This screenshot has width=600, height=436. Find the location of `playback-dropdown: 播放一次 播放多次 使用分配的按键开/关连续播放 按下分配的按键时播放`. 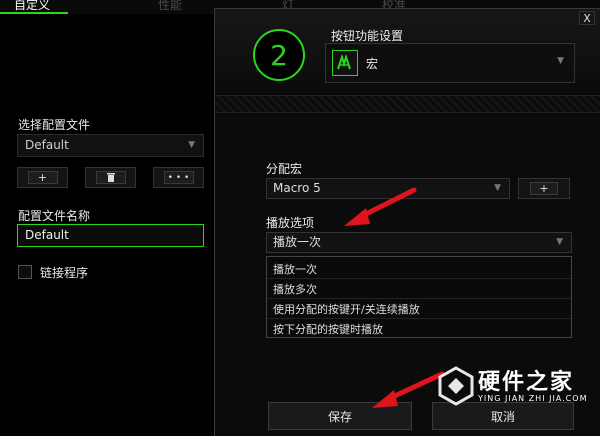

playback-dropdown: 播放一次 播放多次 使用分配的按键开/关连续播放 按下分配的按键时播放 is located at coordinates (419, 297).